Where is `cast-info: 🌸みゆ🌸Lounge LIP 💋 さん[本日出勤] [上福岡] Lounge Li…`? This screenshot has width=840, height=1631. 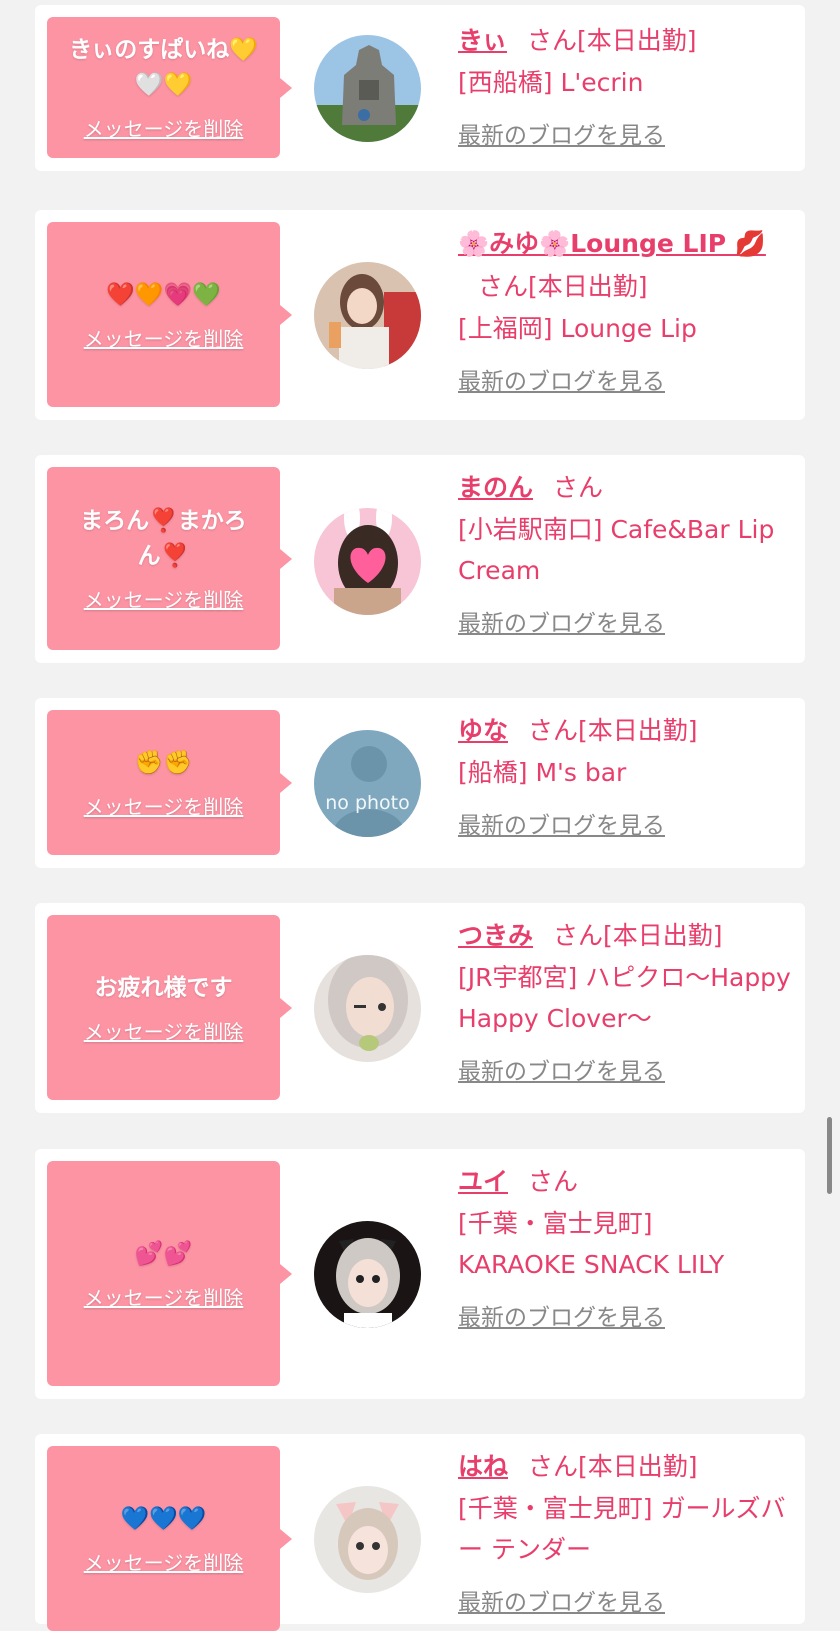 cast-info: 🌸みゆ🌸Lounge LIP 💋 さん[本日出勤] [上福岡] Lounge Li… is located at coordinates (628, 309).